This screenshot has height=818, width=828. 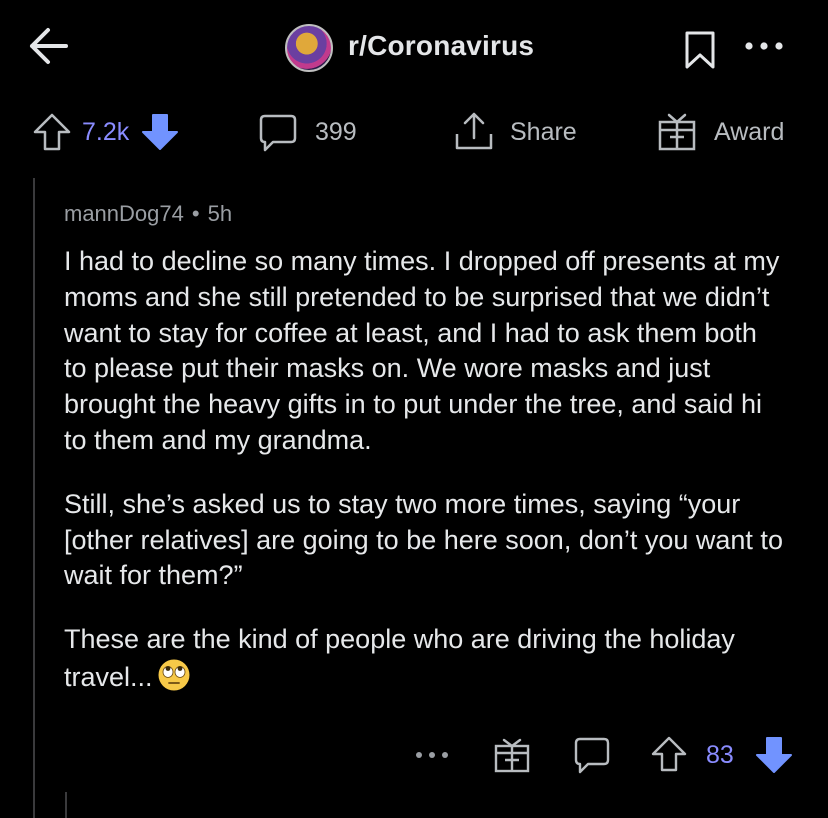 I want to click on award-icon, so click(x=677, y=132).